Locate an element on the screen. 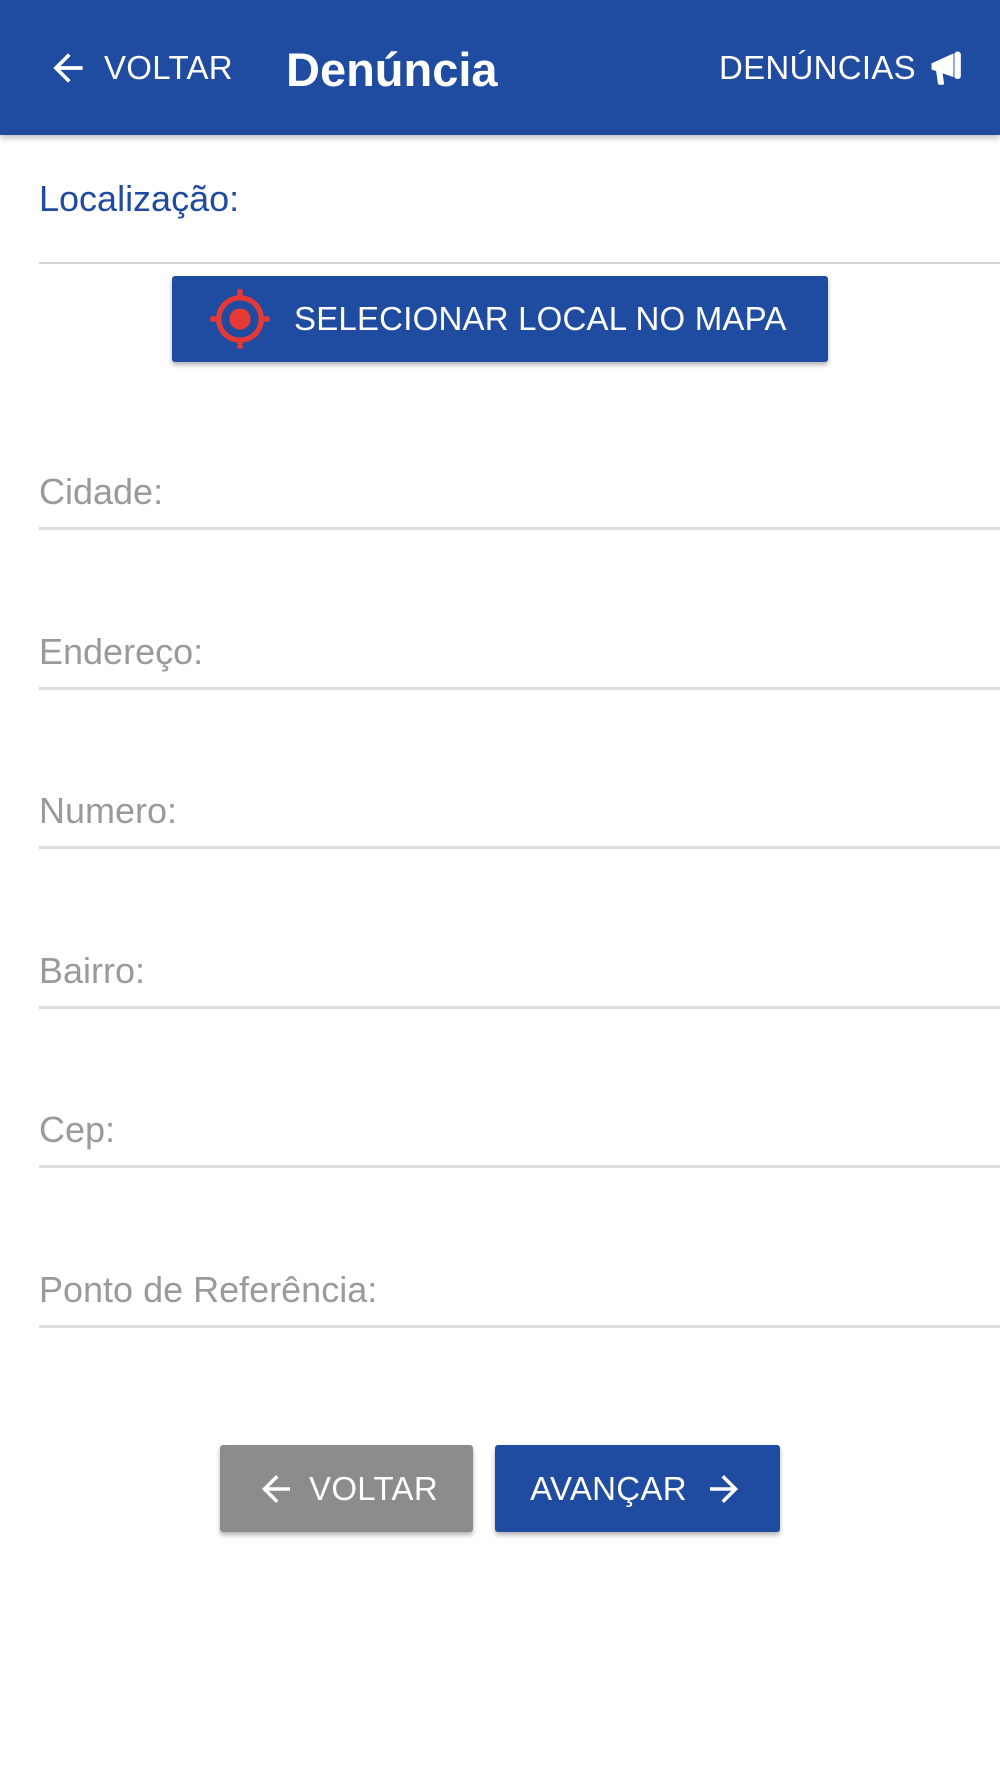 The height and width of the screenshot is (1778, 1000). back-button: VOLTAR is located at coordinates (346, 1488).